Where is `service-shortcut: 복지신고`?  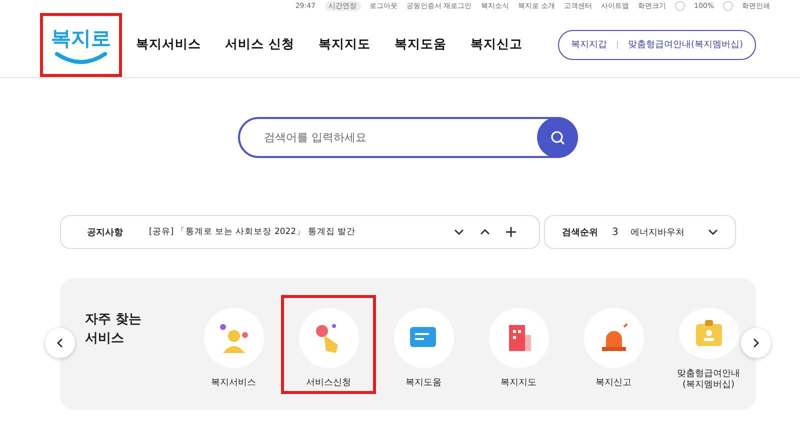
service-shortcut: 복지신고 is located at coordinates (613, 344).